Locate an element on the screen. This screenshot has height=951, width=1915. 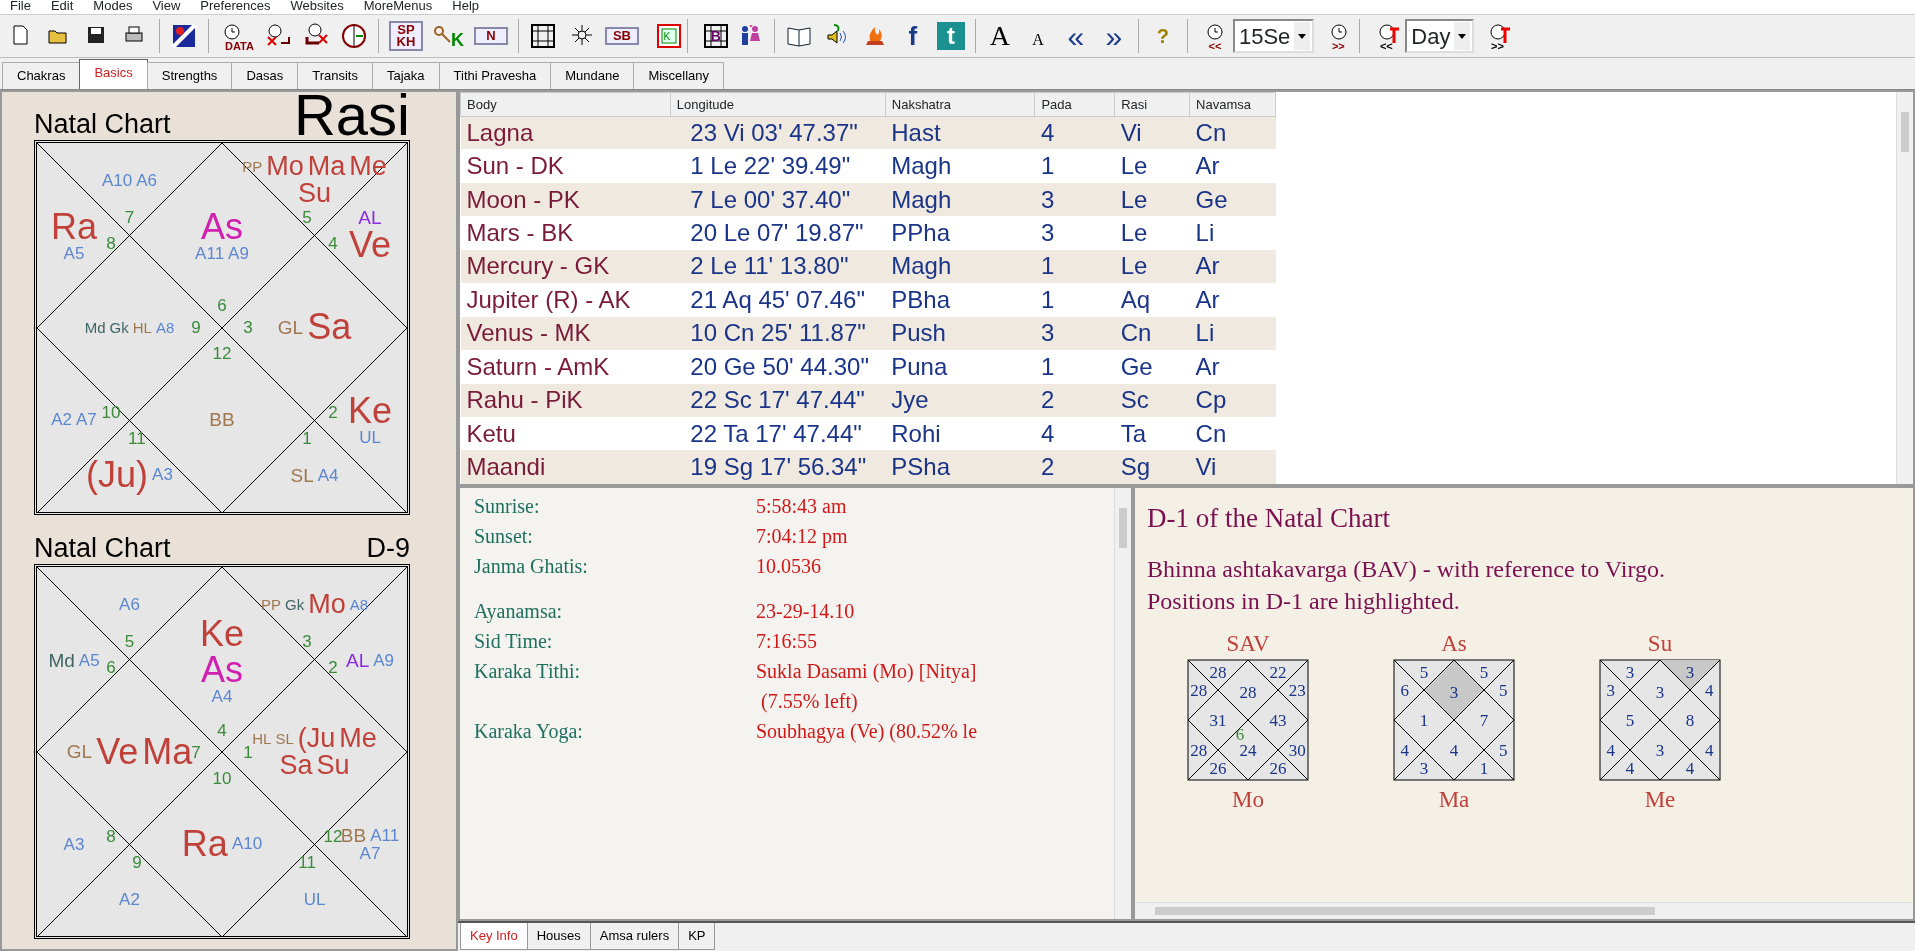
toolbar-button: SB is located at coordinates (621, 36).